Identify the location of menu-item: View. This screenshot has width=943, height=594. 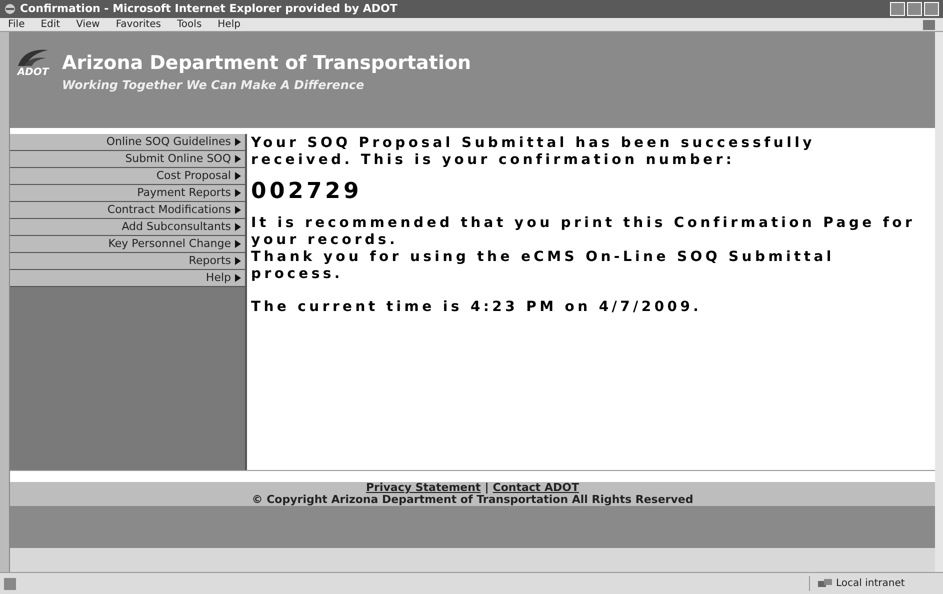
(88, 24).